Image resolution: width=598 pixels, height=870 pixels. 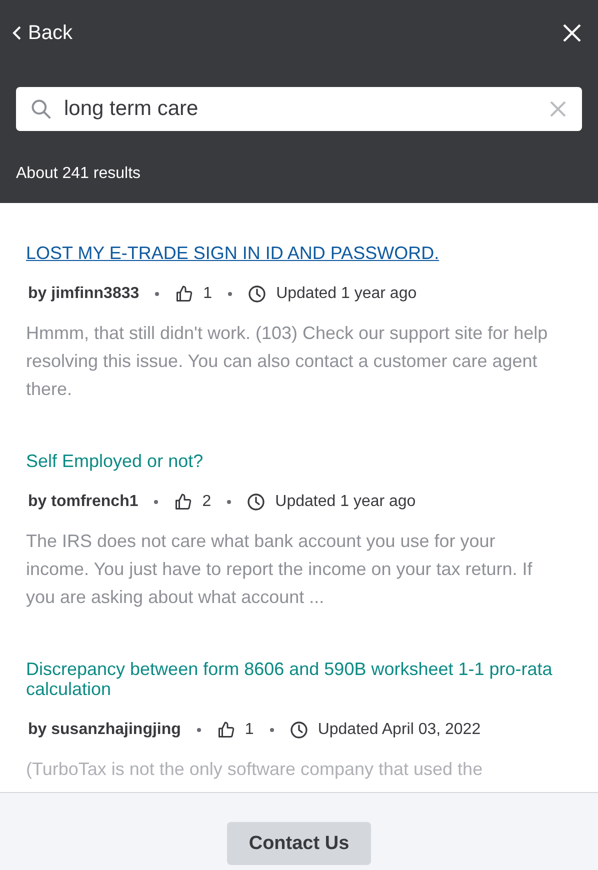 I want to click on close-icon, so click(x=572, y=33).